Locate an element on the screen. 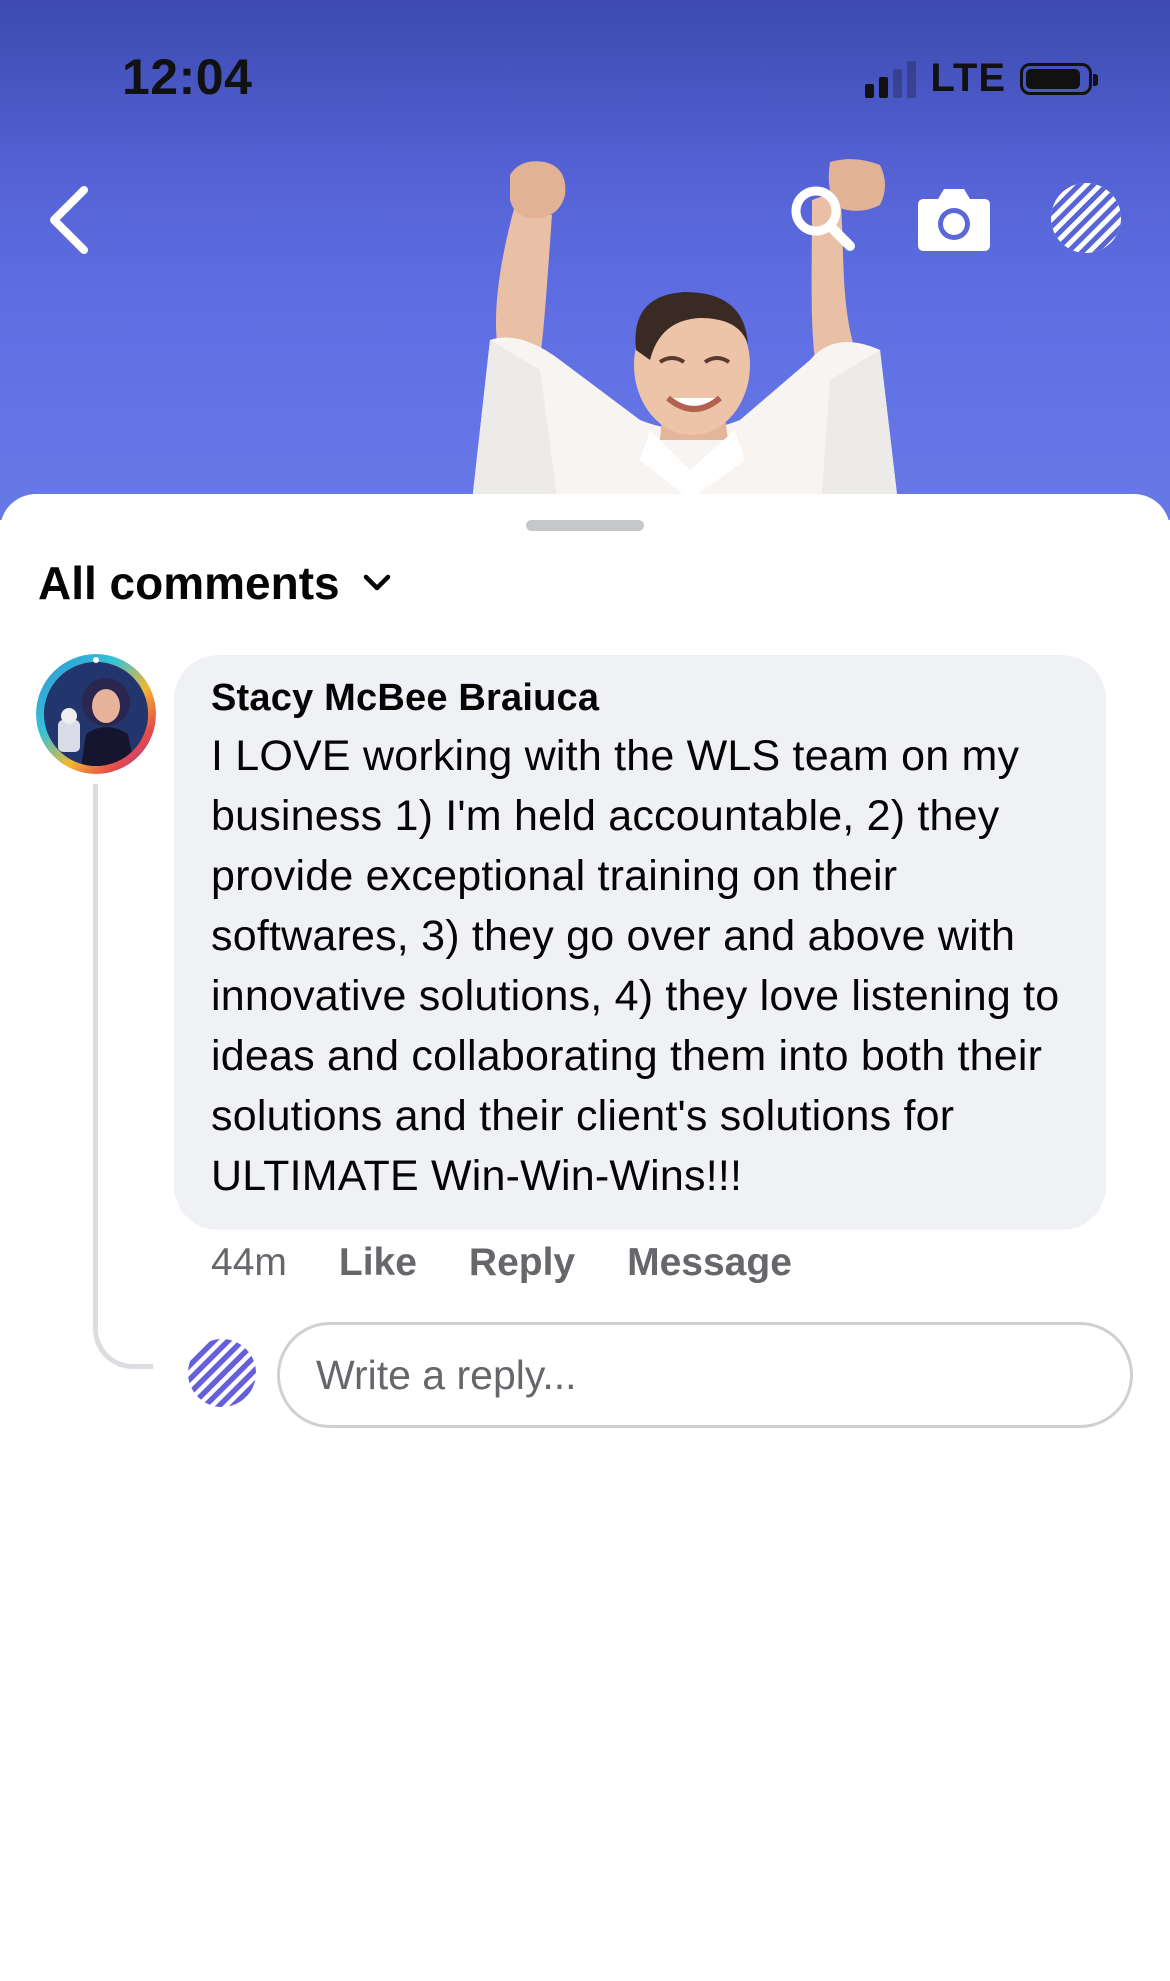 Image resolution: width=1170 pixels, height=1981 pixels. profile-button is located at coordinates (1086, 220).